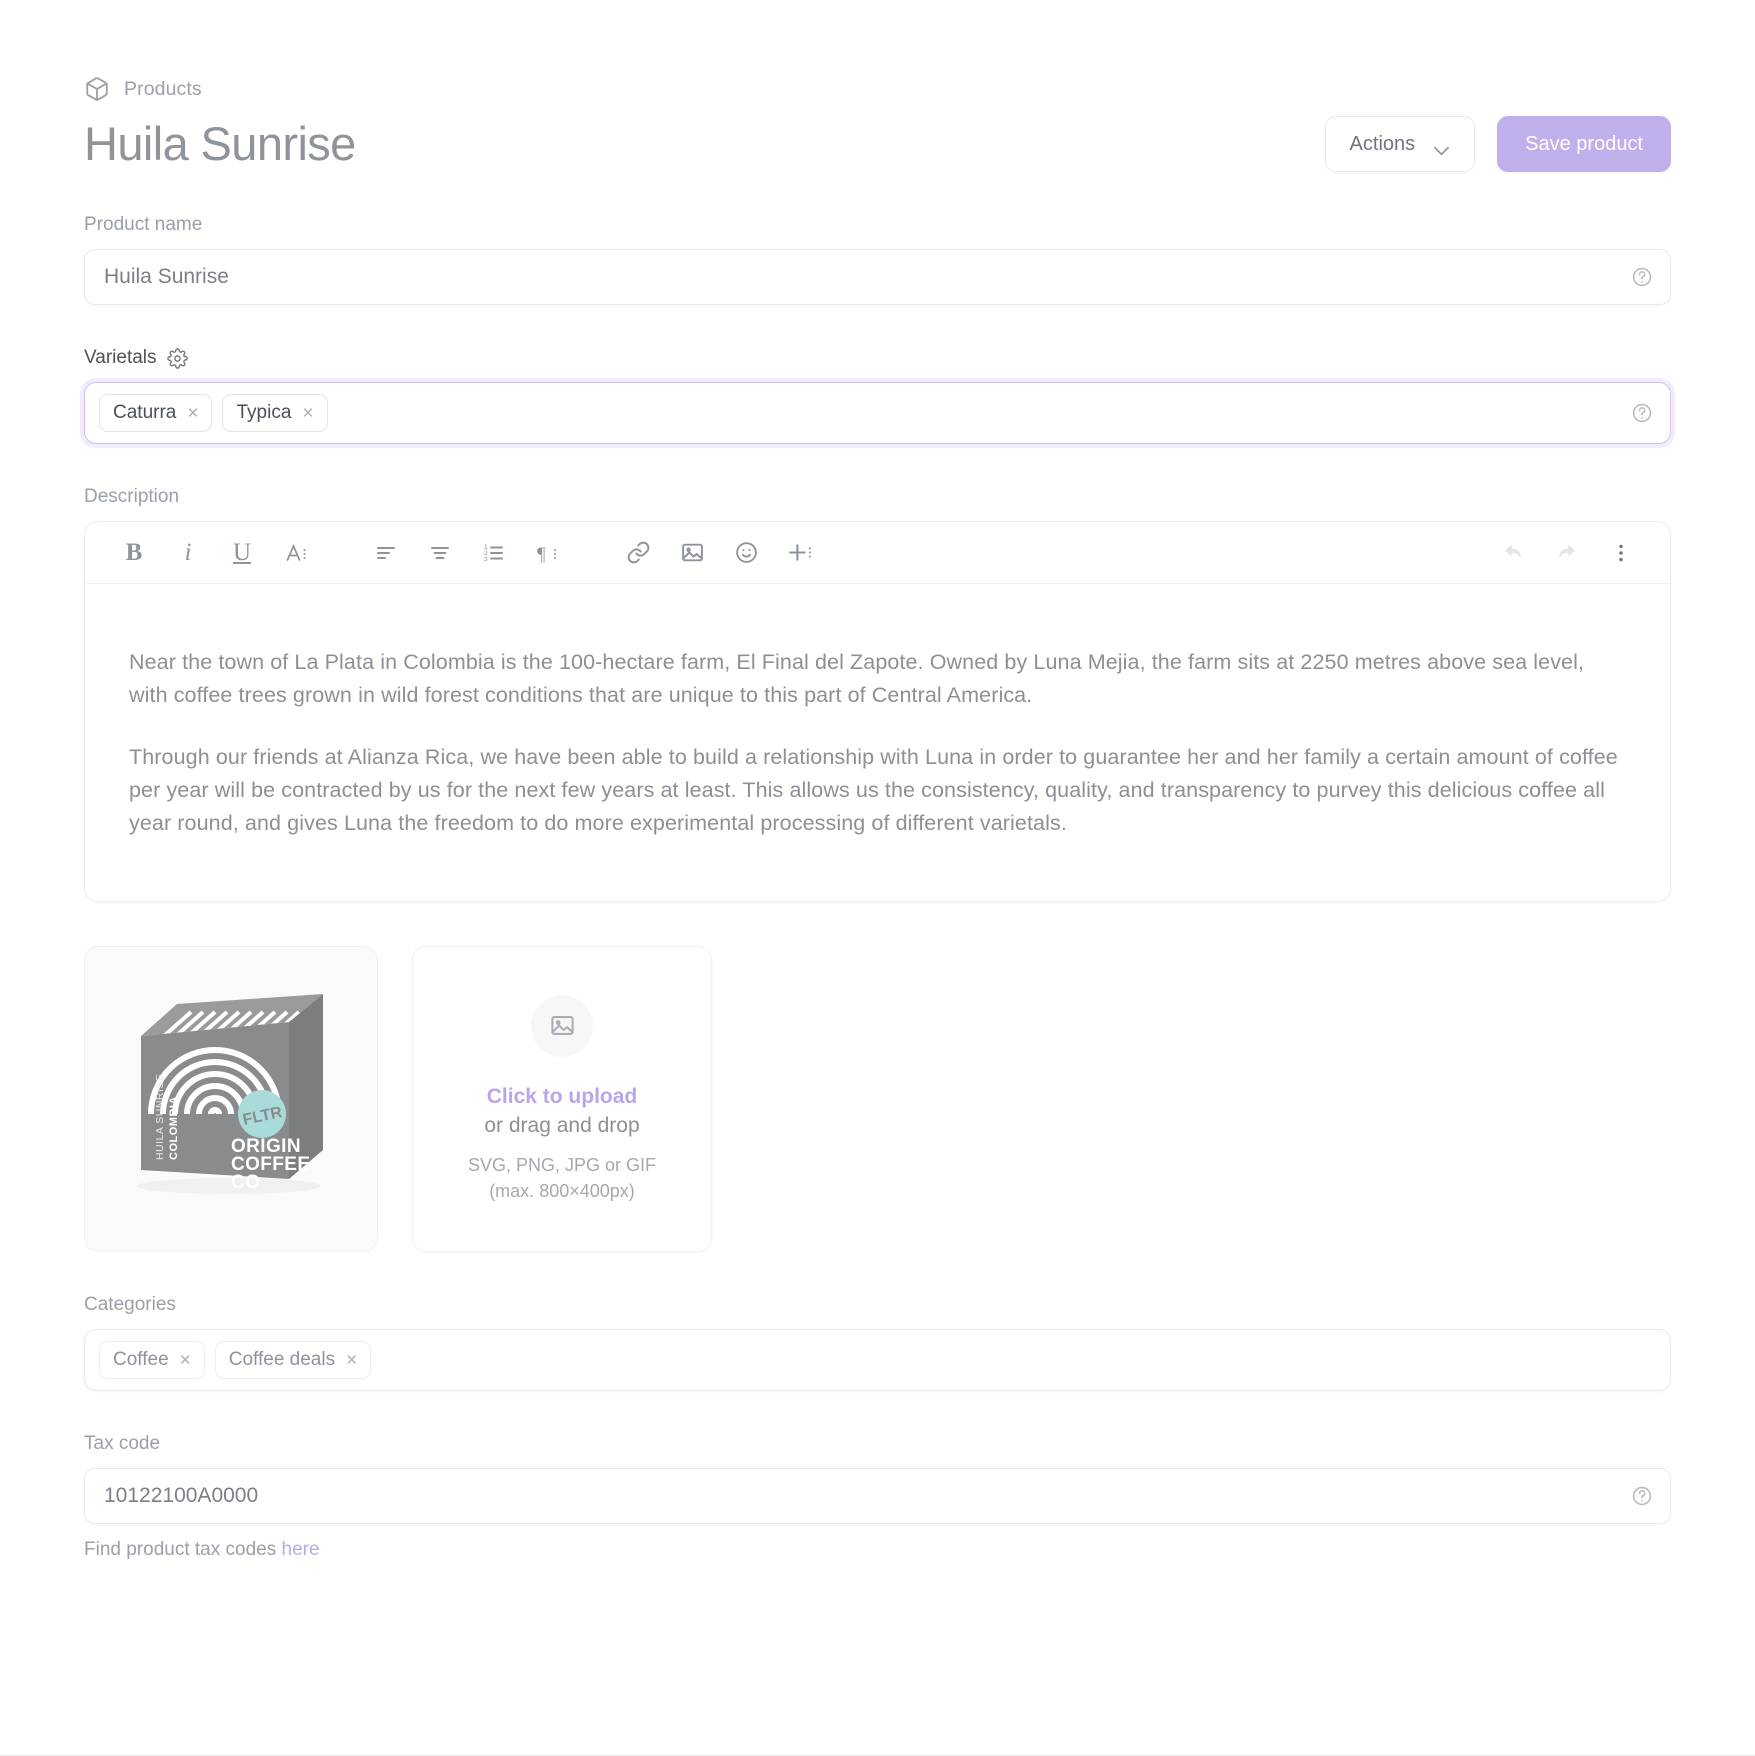  Describe the element at coordinates (296, 553) in the screenshot. I see `text-style-icon` at that location.